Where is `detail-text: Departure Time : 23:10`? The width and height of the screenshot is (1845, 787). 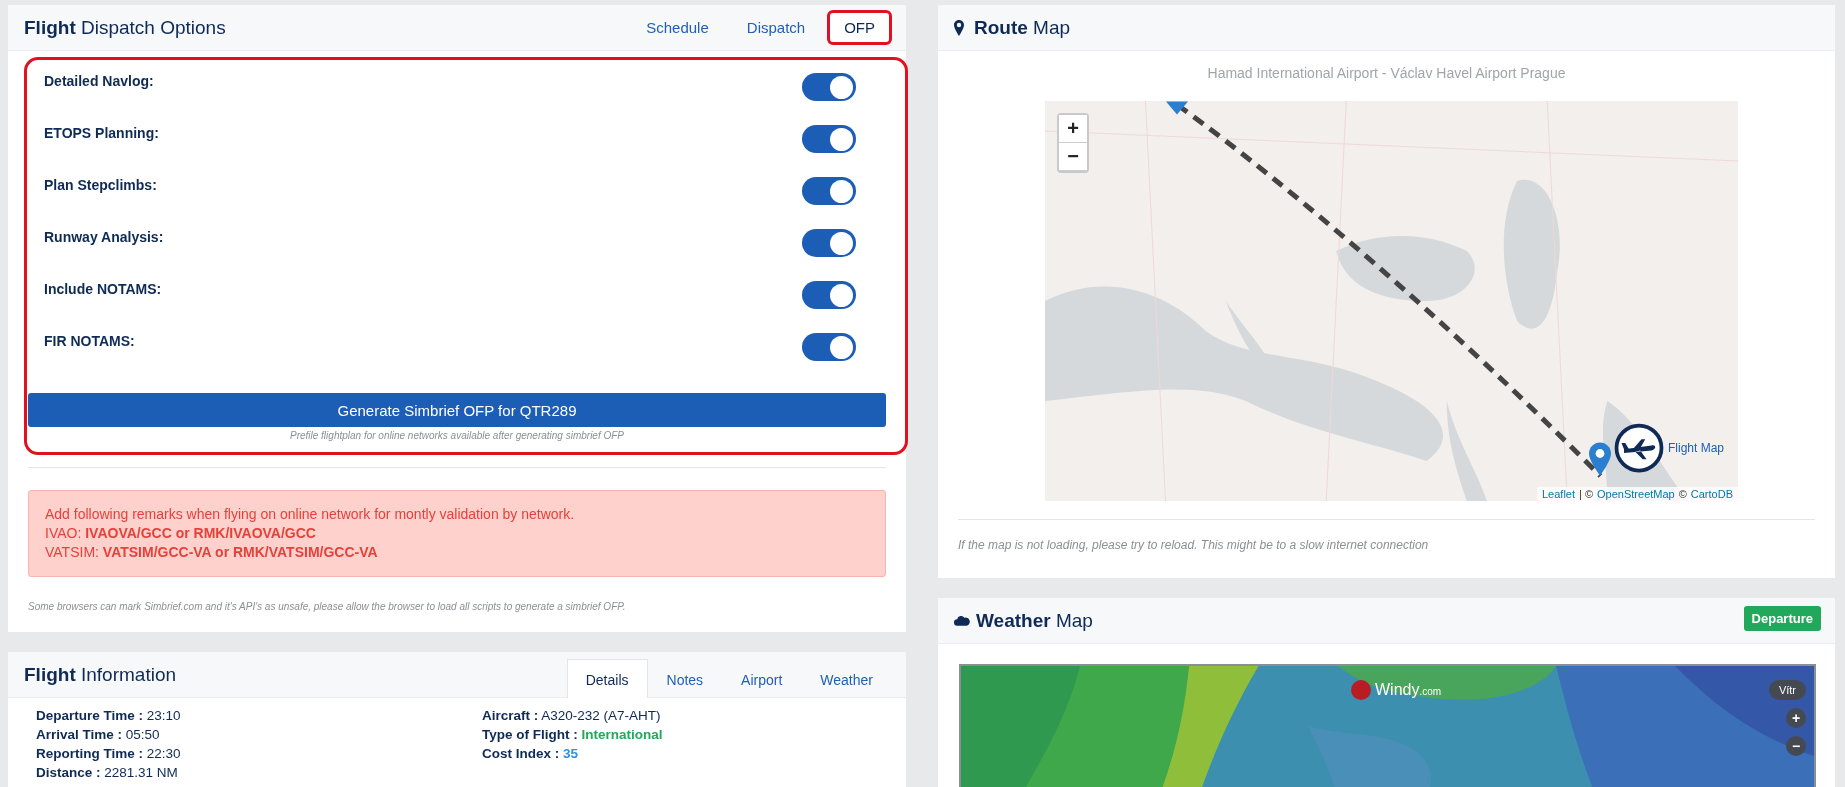 detail-text: Departure Time : 23:10 is located at coordinates (109, 716).